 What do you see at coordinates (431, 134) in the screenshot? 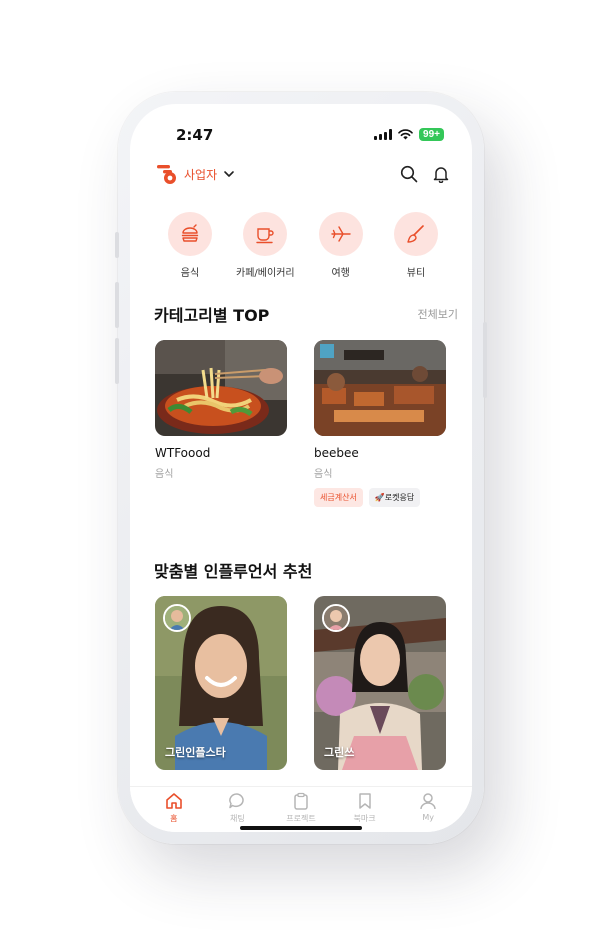
I see `battery-indicator: 99+` at bounding box center [431, 134].